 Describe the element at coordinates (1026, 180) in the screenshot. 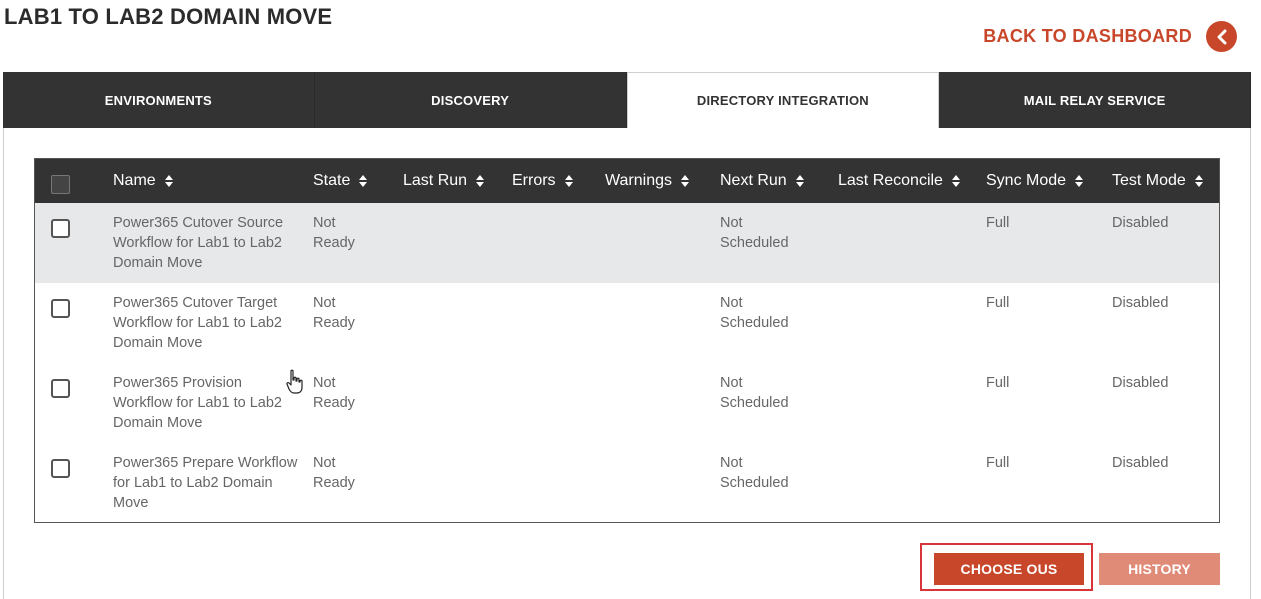

I see `column-label: Sync Mode` at that location.